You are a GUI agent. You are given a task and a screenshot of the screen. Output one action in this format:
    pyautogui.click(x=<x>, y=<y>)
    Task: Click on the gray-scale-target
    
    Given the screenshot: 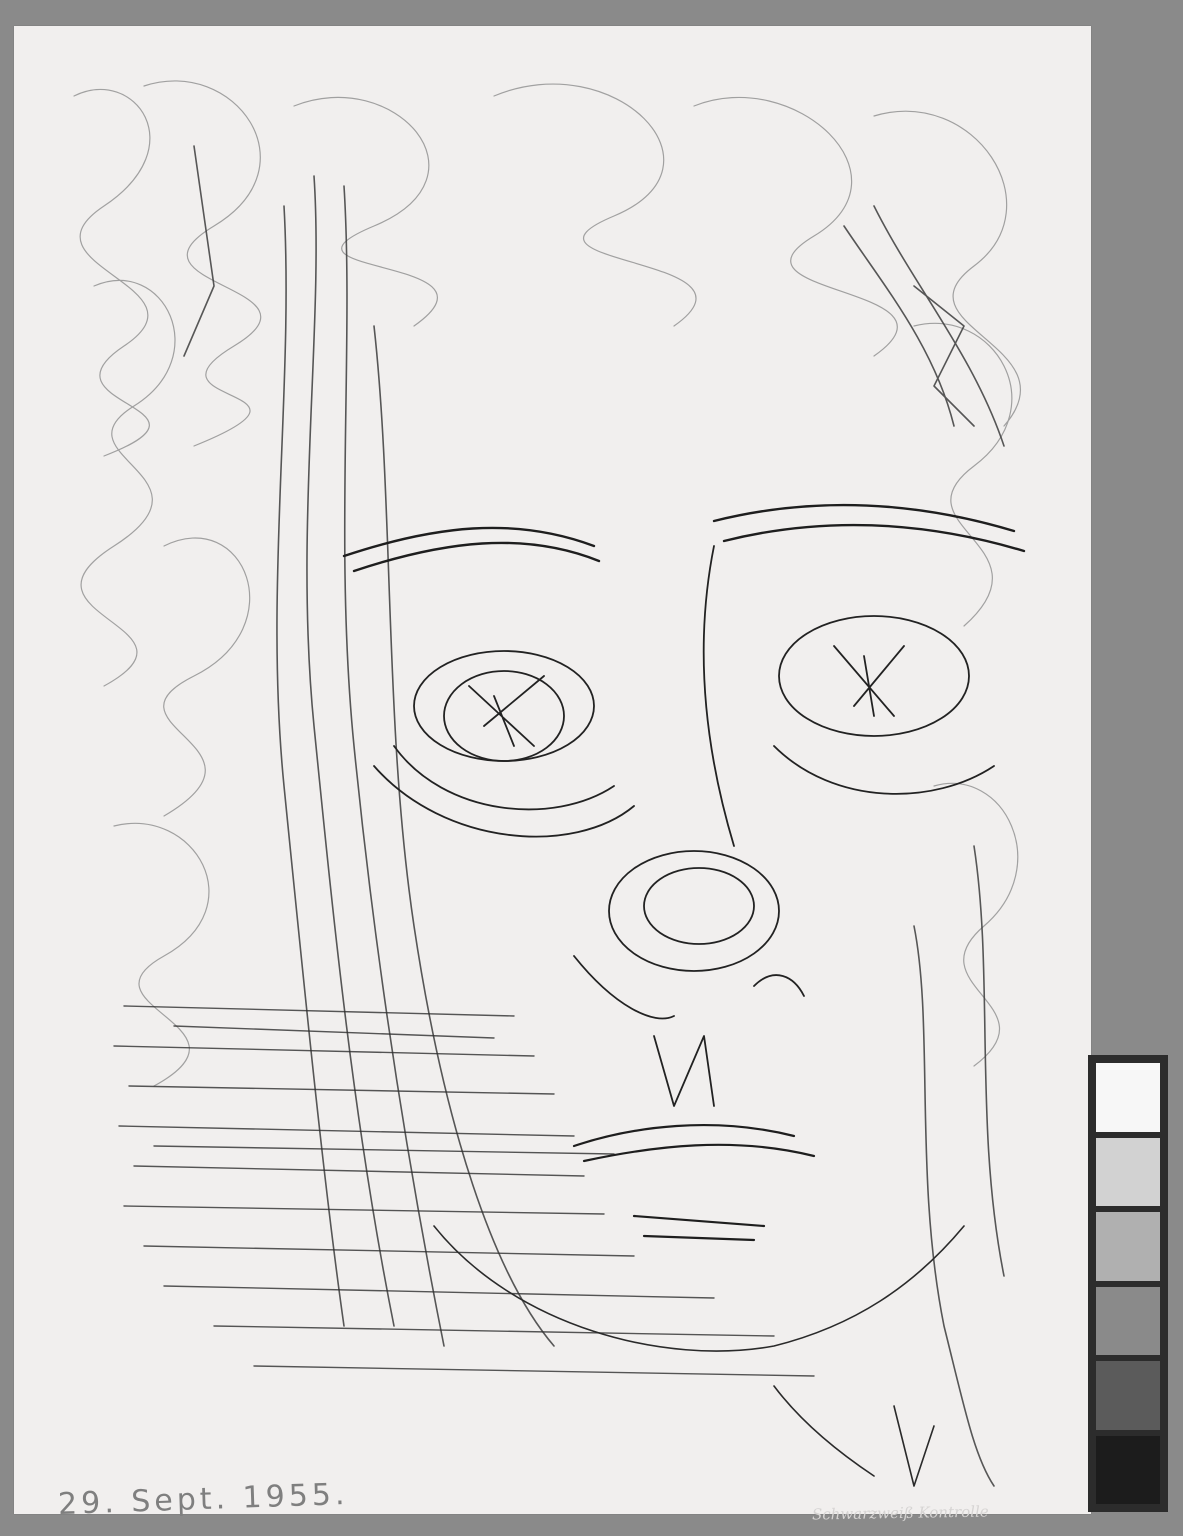 What is the action you would take?
    pyautogui.click(x=1128, y=1283)
    